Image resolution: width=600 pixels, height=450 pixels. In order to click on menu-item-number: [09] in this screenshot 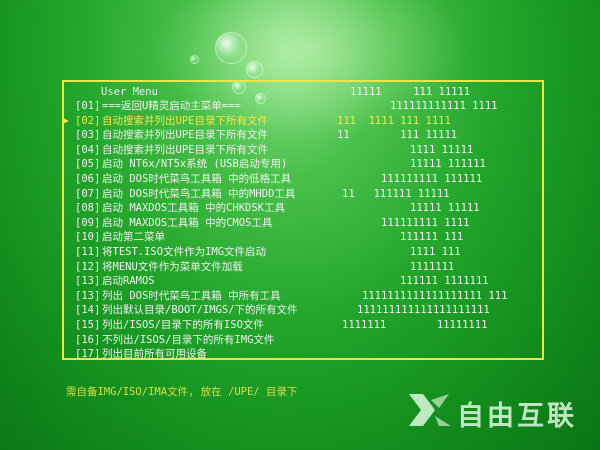, I will do `click(88, 222)`.